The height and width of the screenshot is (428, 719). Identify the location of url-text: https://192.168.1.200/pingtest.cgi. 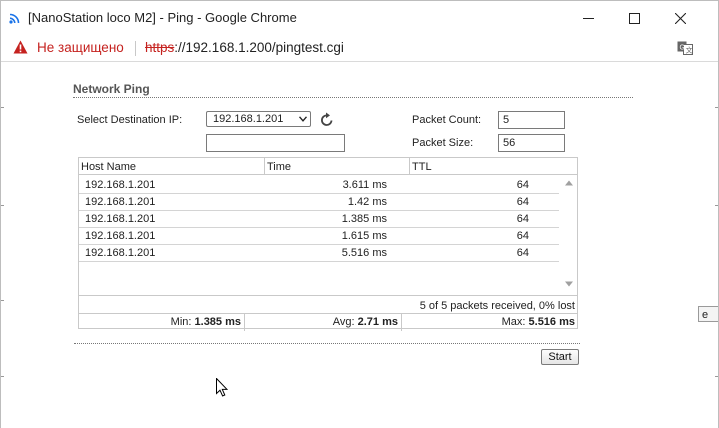
(244, 47).